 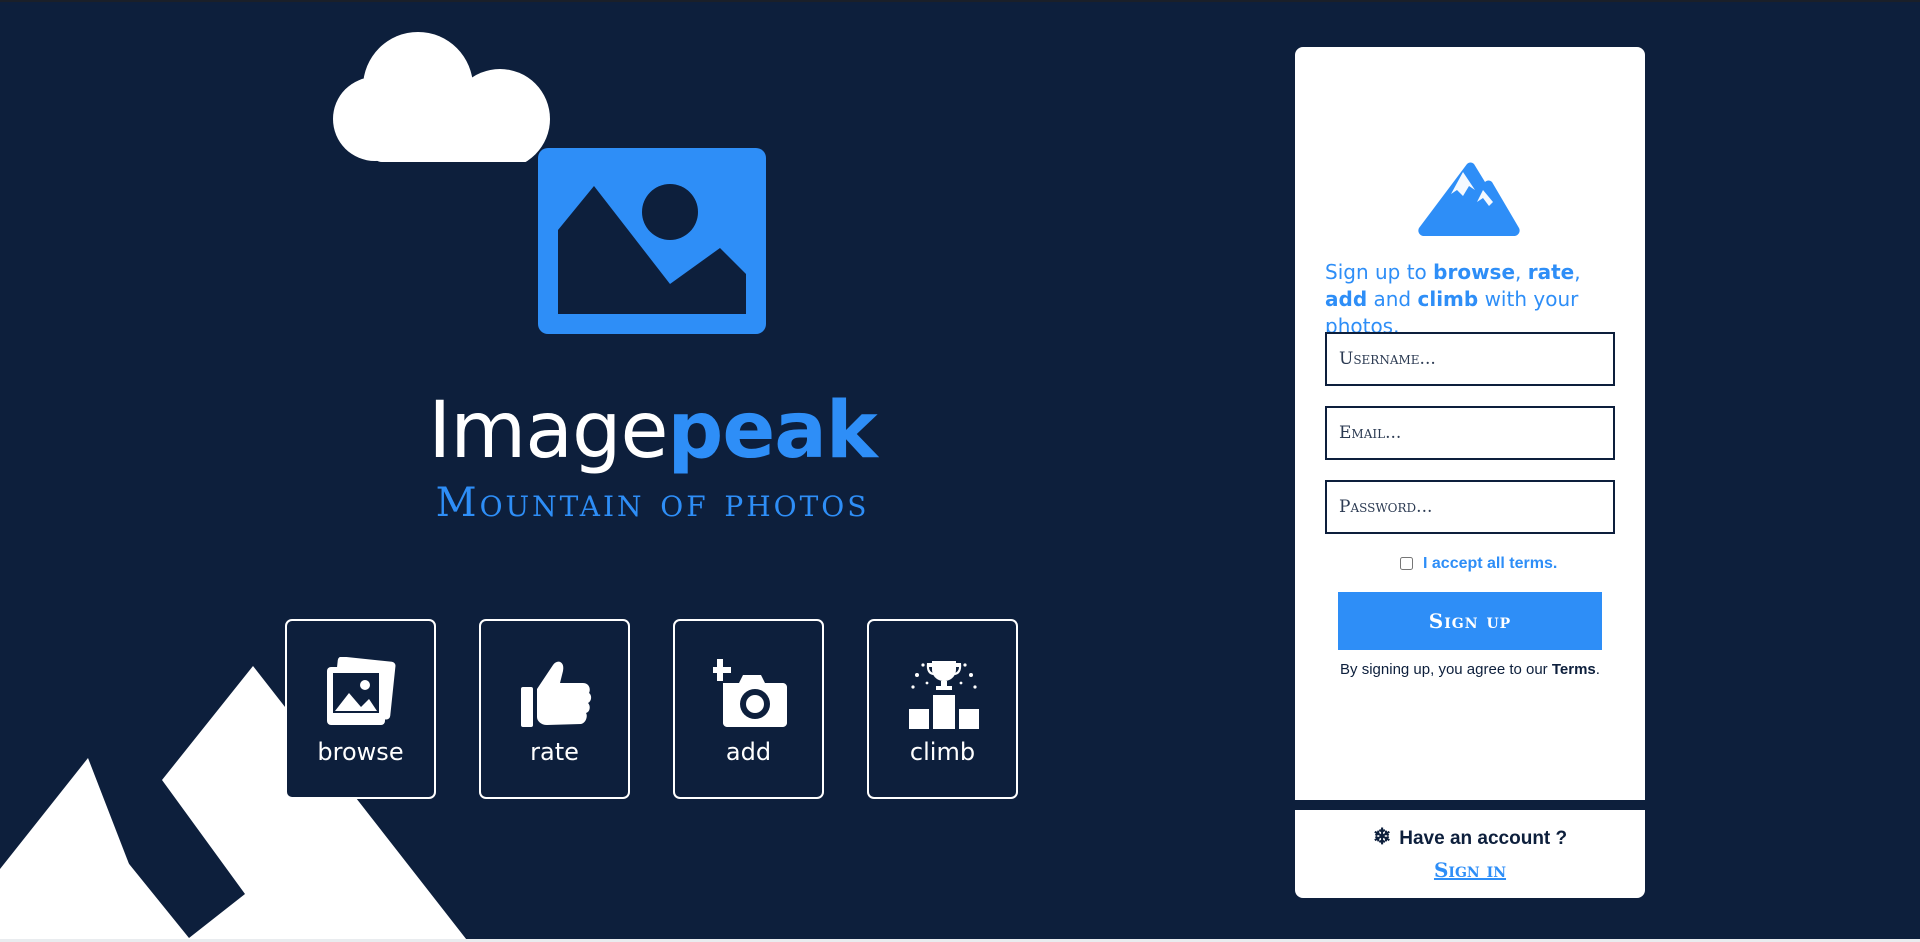 I want to click on terms-row: I accept all terms., so click(x=1520, y=564).